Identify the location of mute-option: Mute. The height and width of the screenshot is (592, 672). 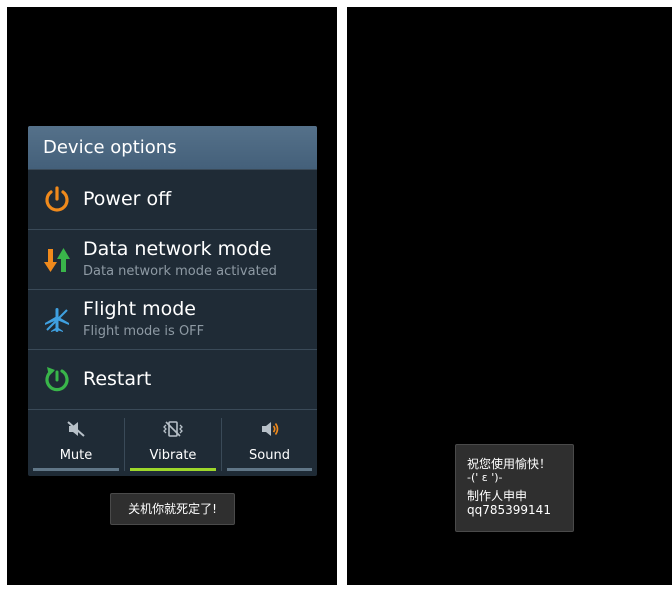
(76, 443).